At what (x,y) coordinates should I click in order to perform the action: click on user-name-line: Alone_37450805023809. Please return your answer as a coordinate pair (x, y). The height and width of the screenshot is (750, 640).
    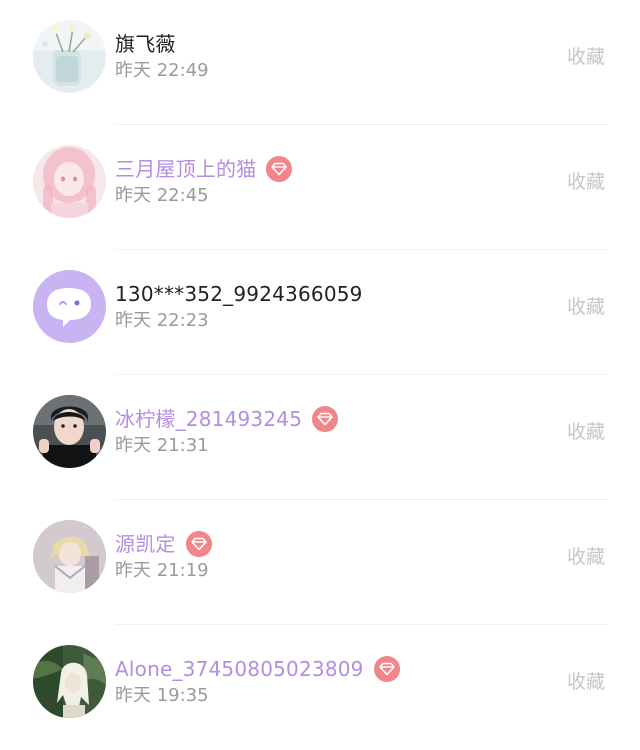
    Looking at the image, I should click on (257, 669).